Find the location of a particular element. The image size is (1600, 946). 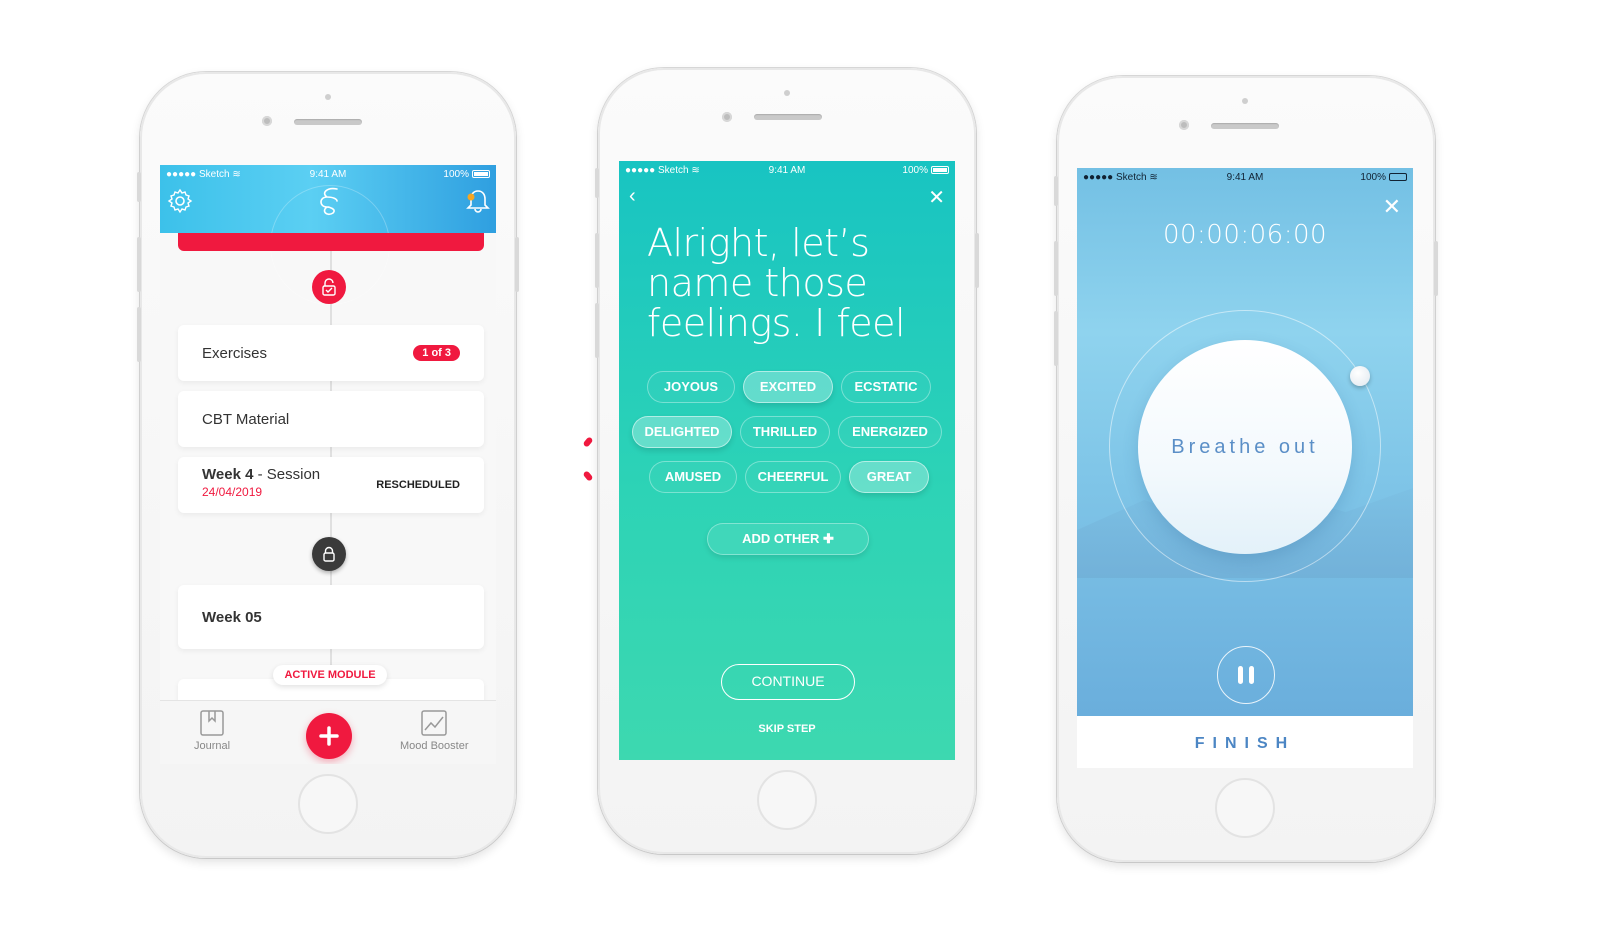

feeling-chip: THRILLED is located at coordinates (785, 432).